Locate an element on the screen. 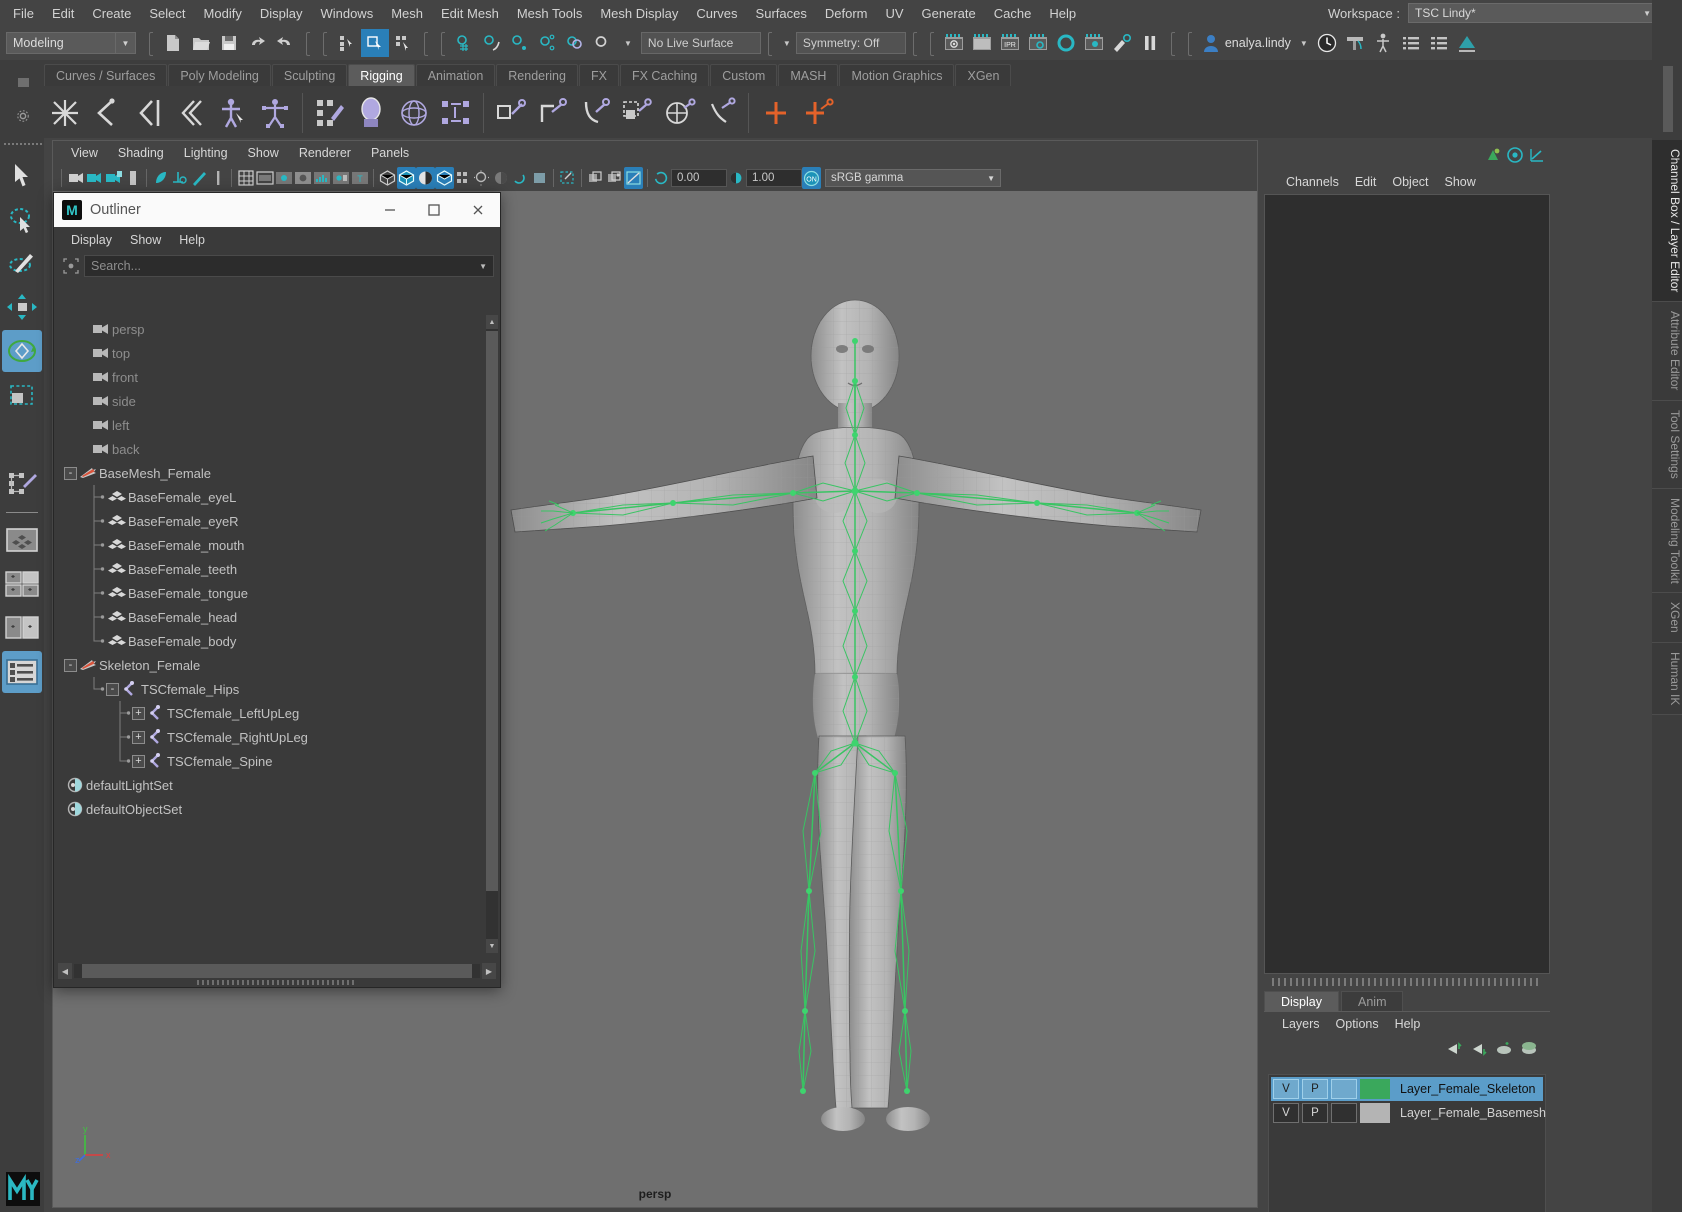 This screenshot has width=1682, height=1212. outliner-item: BaseFemale_tongue is located at coordinates (277, 593).